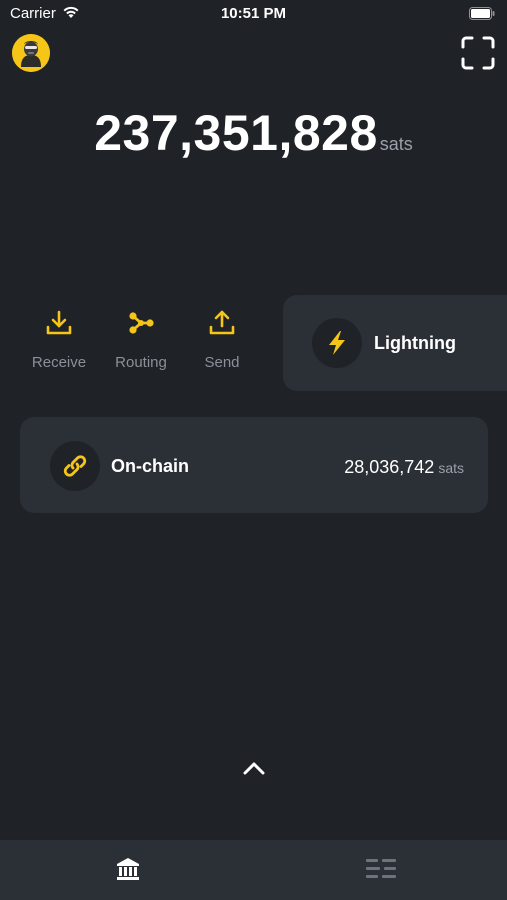  I want to click on onchain-amount-value: 28,036,742, so click(389, 467).